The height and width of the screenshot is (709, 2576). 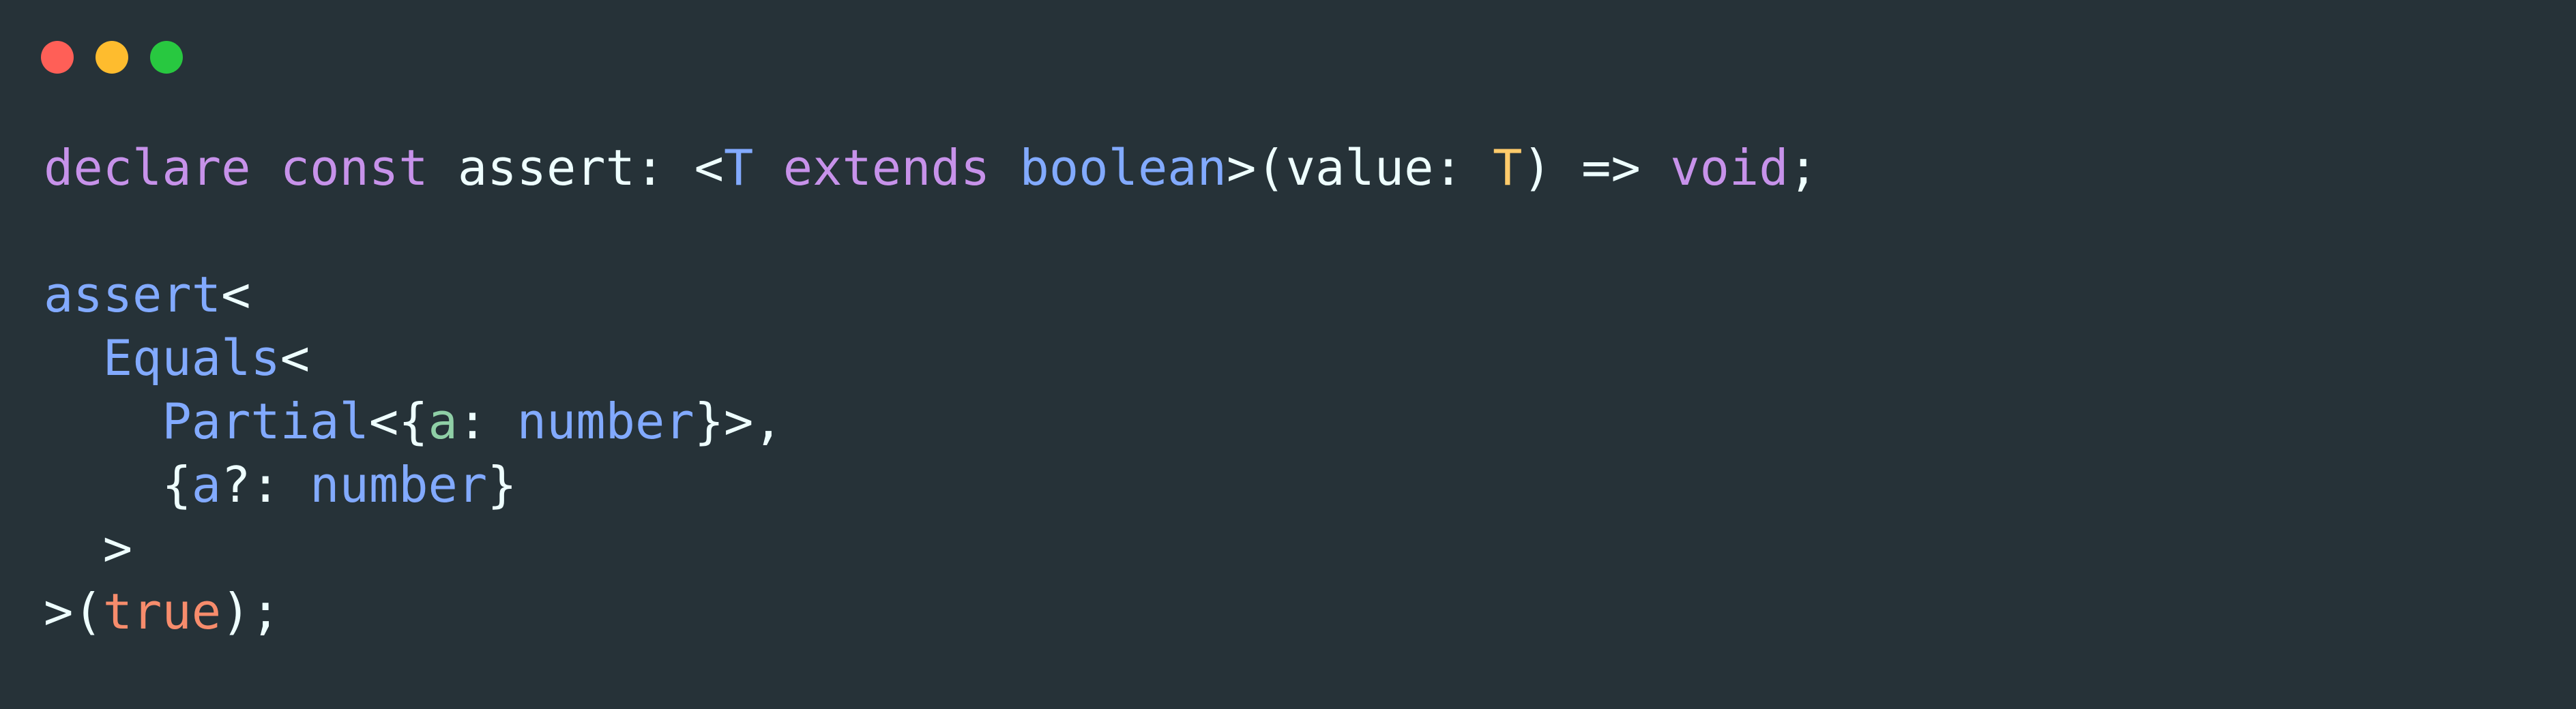 I want to click on code-line: >(true);, so click(x=931, y=612).